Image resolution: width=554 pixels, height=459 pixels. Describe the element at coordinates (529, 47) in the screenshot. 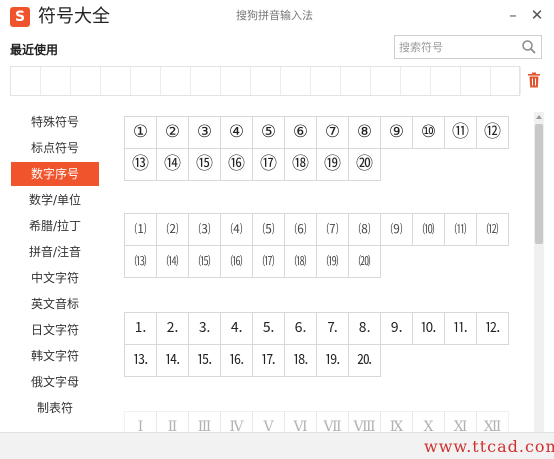

I see `search-icon` at that location.